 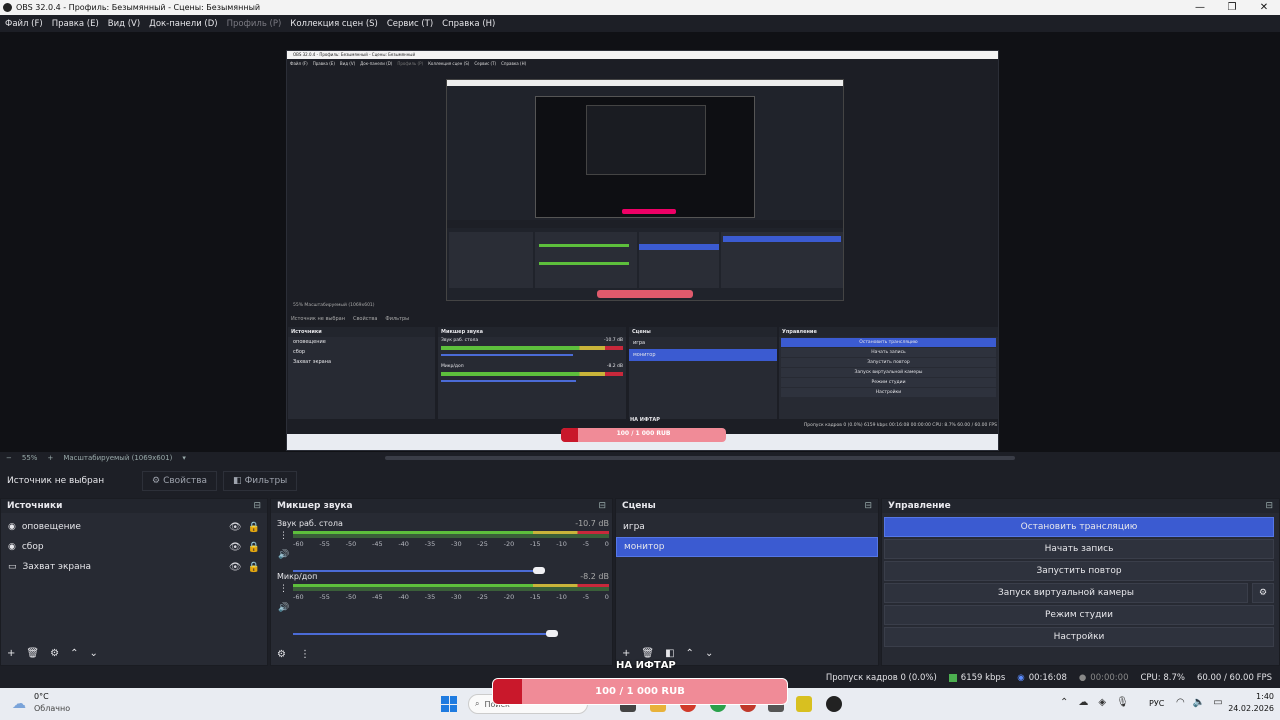 I want to click on meter-tick-label: -15, so click(x=535, y=597).